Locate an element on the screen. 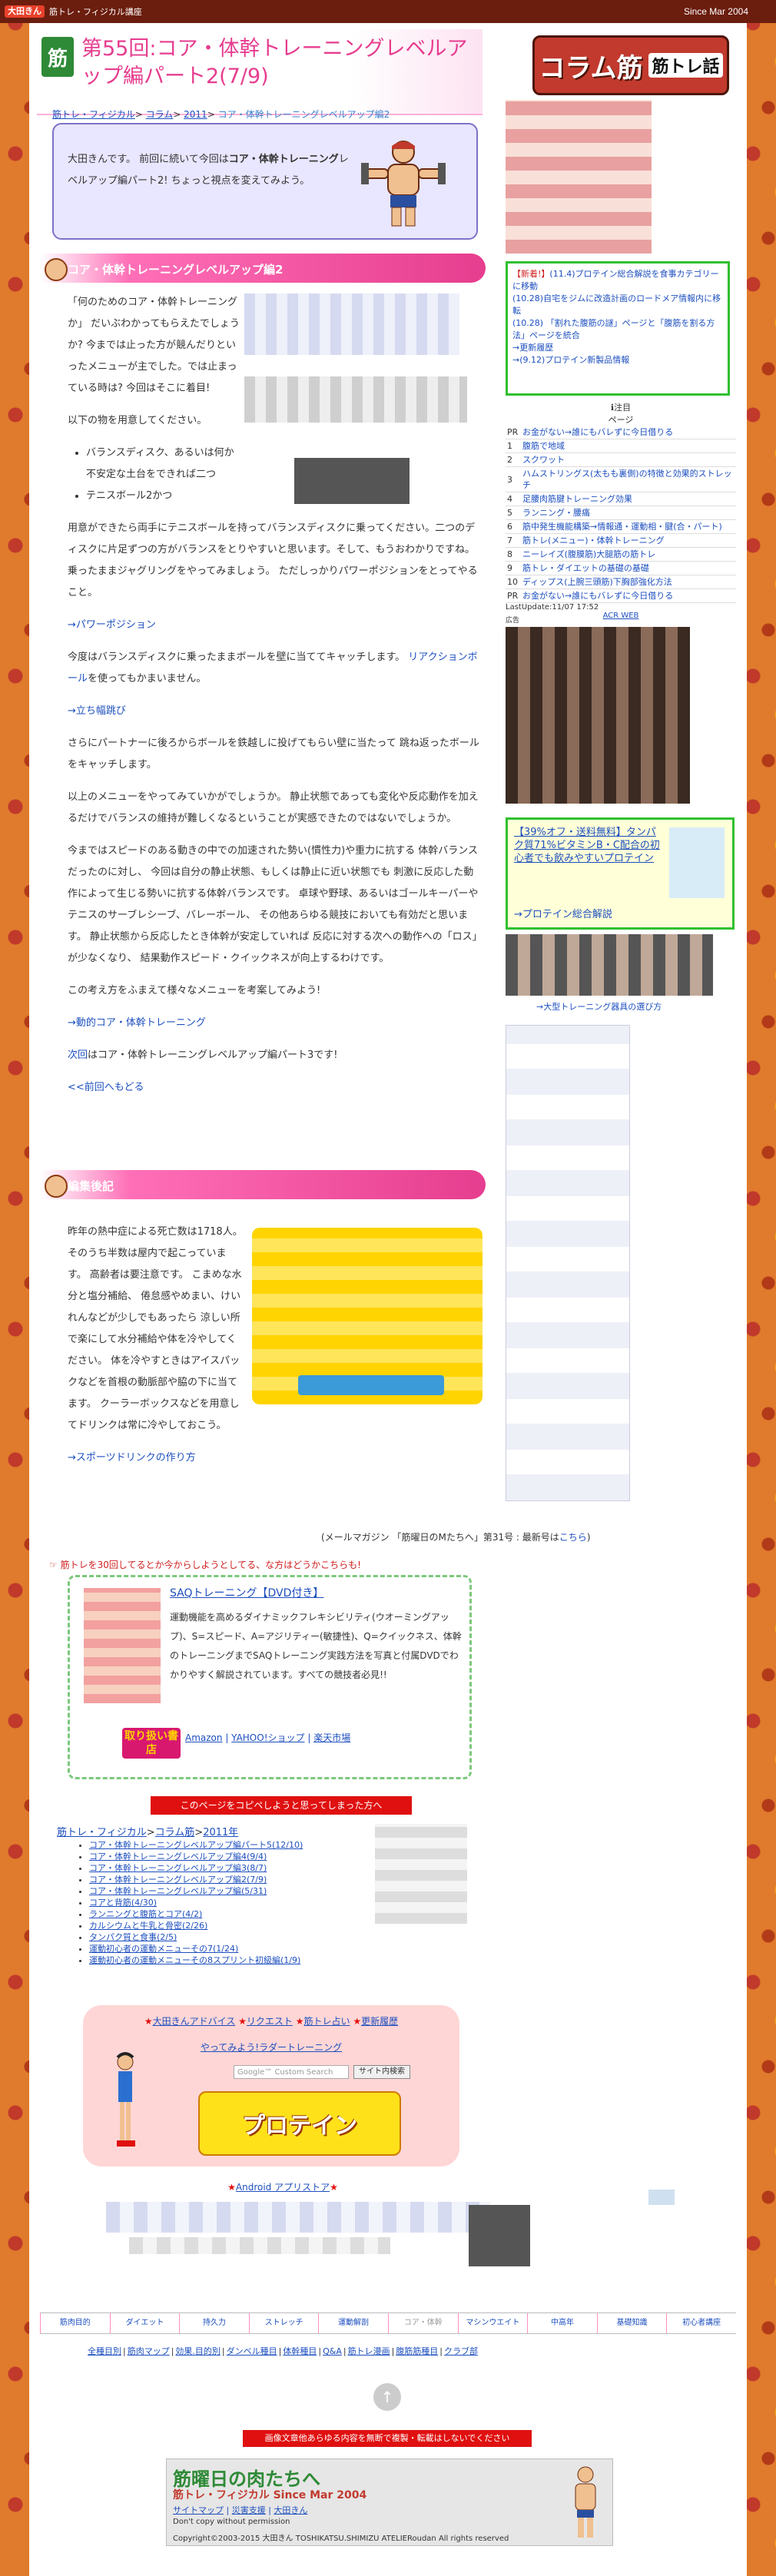  breadcrumb-link-year: 2011 is located at coordinates (195, 114).